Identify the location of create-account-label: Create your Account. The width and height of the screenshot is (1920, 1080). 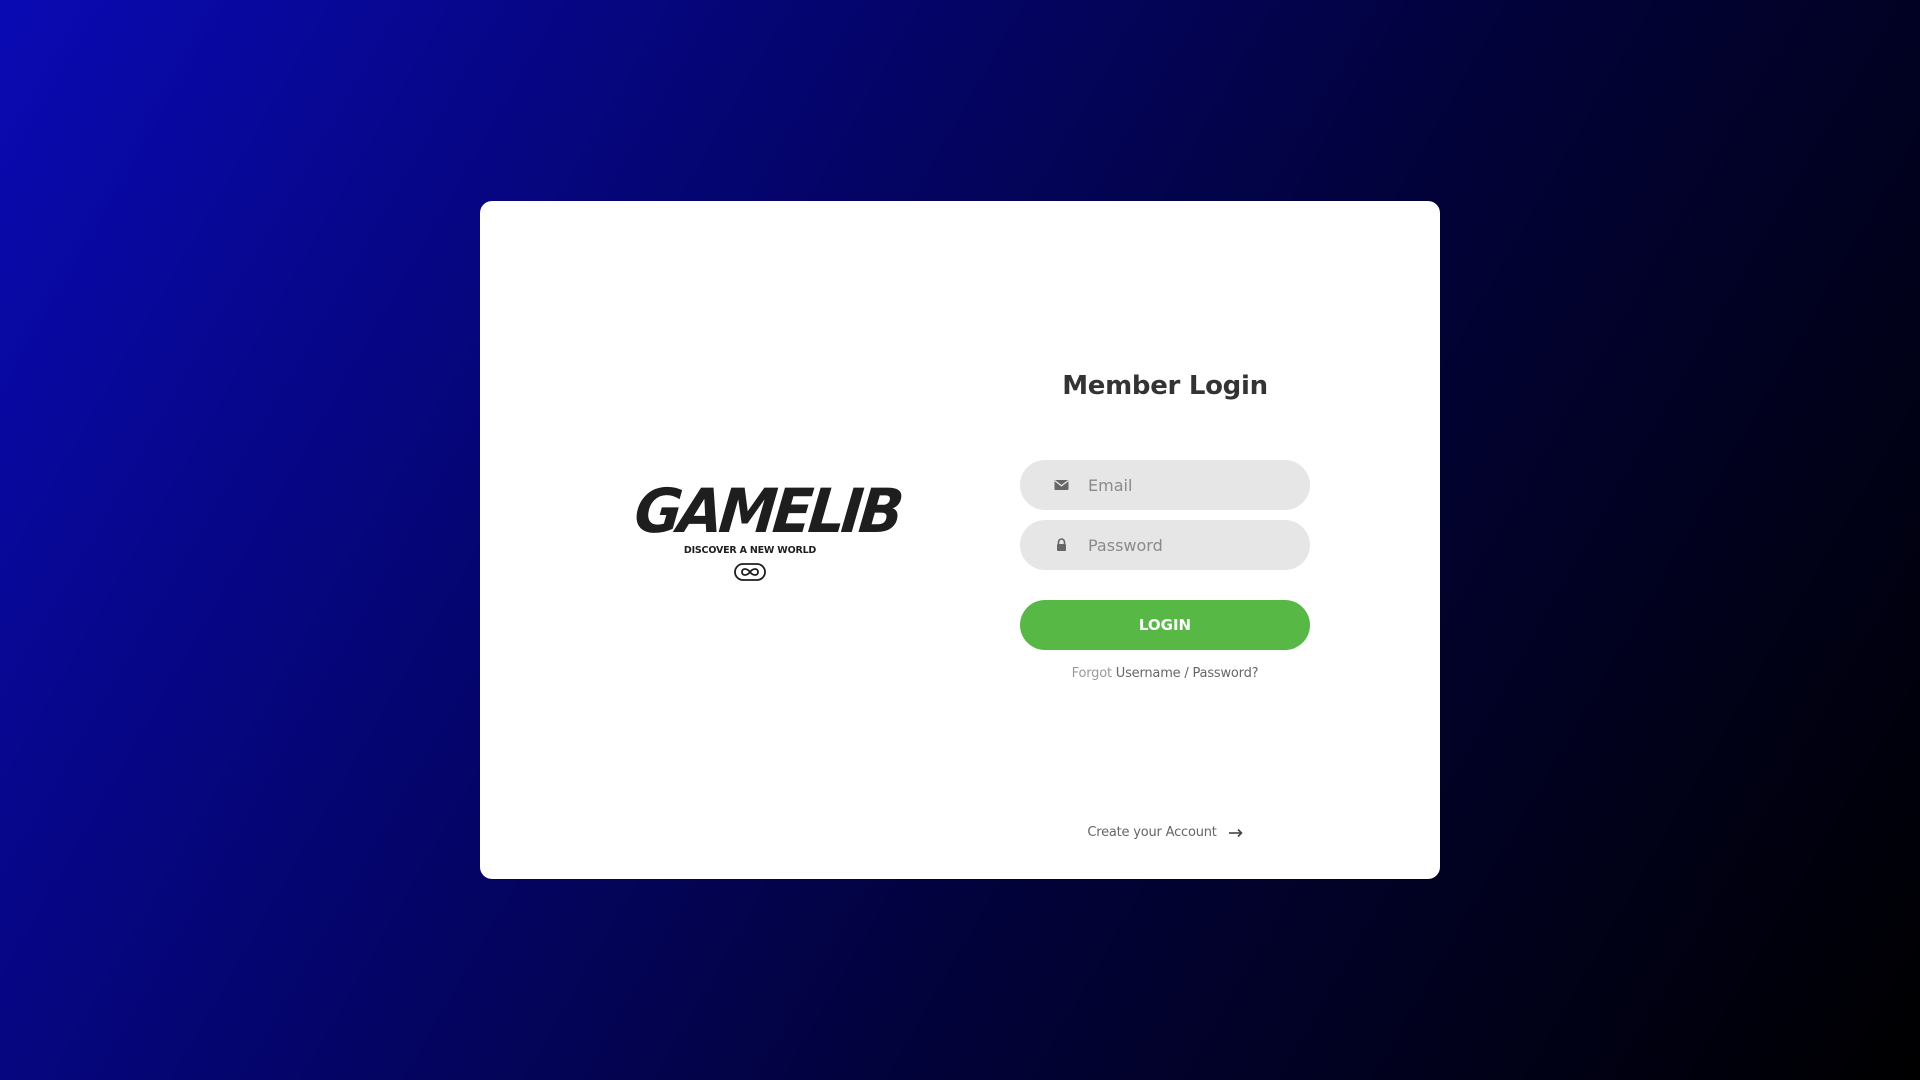
(1152, 832).